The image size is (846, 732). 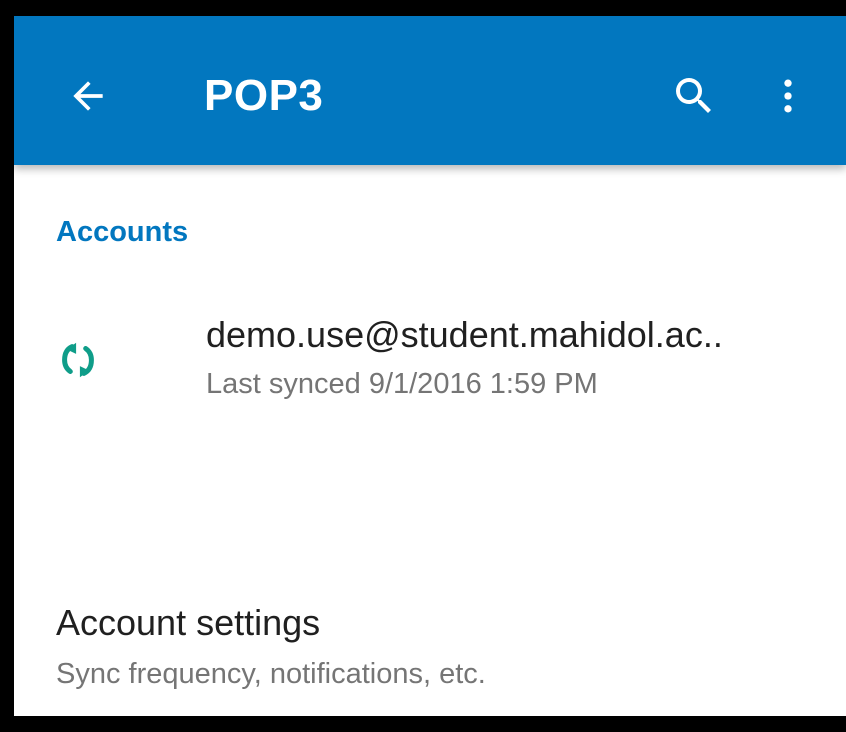 I want to click on sync-icon-container, so click(x=78, y=360).